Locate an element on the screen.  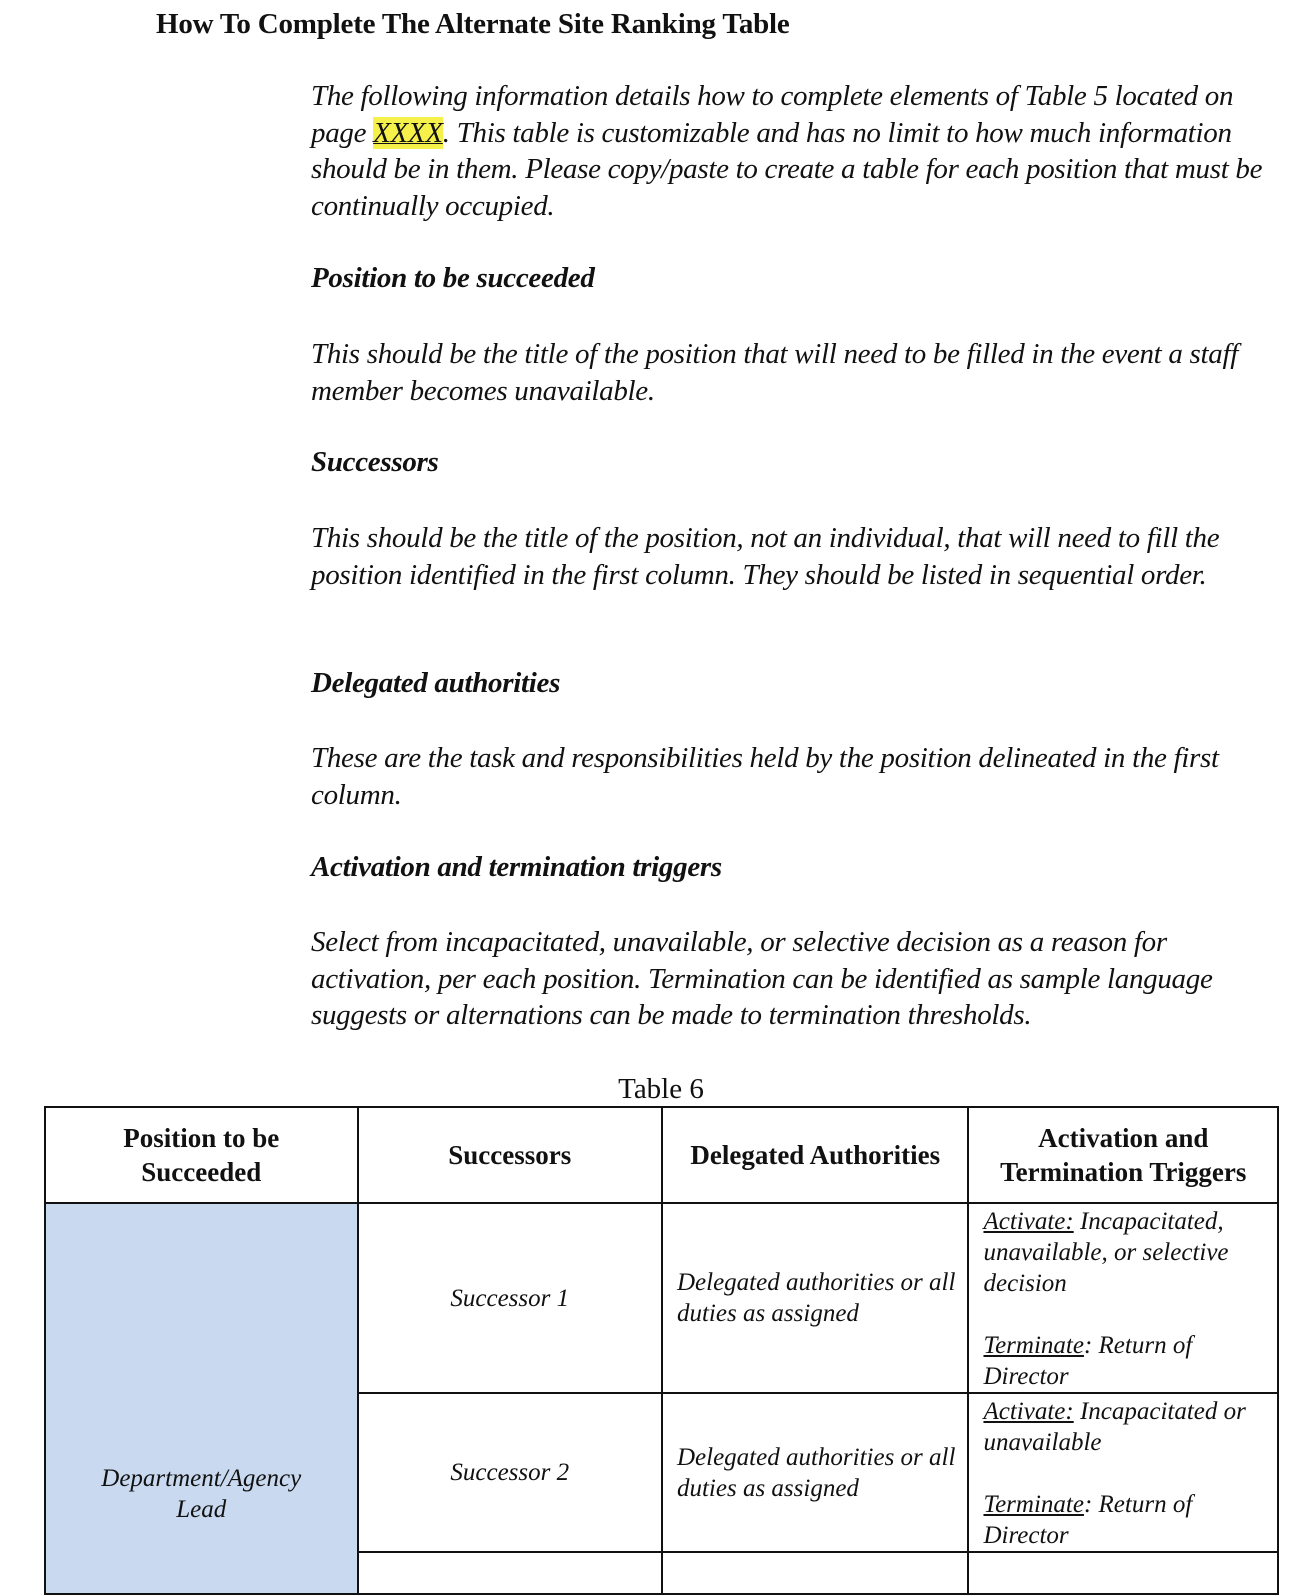
page-placeholder-highlight: XXXX is located at coordinates (408, 132).